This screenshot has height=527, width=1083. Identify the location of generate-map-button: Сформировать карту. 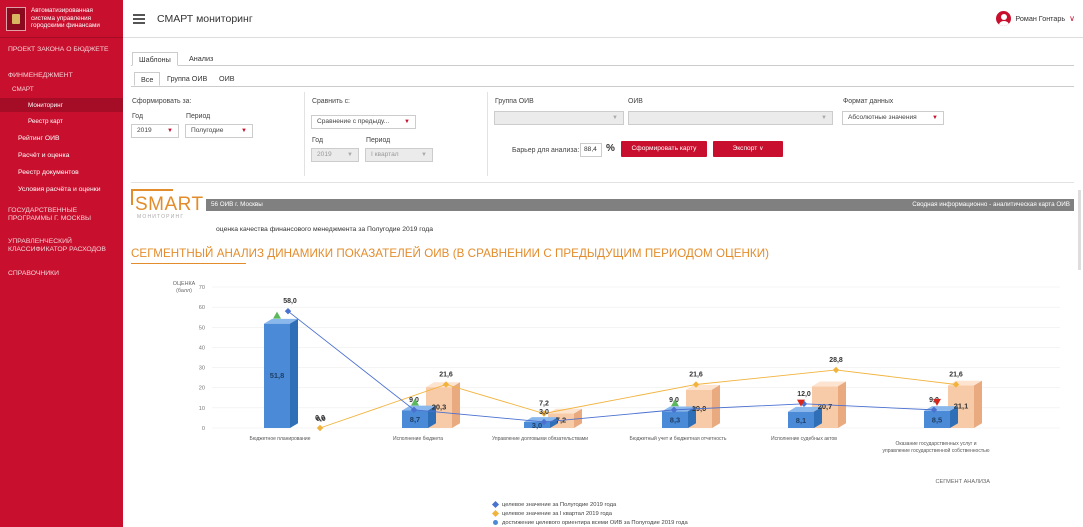
(664, 149).